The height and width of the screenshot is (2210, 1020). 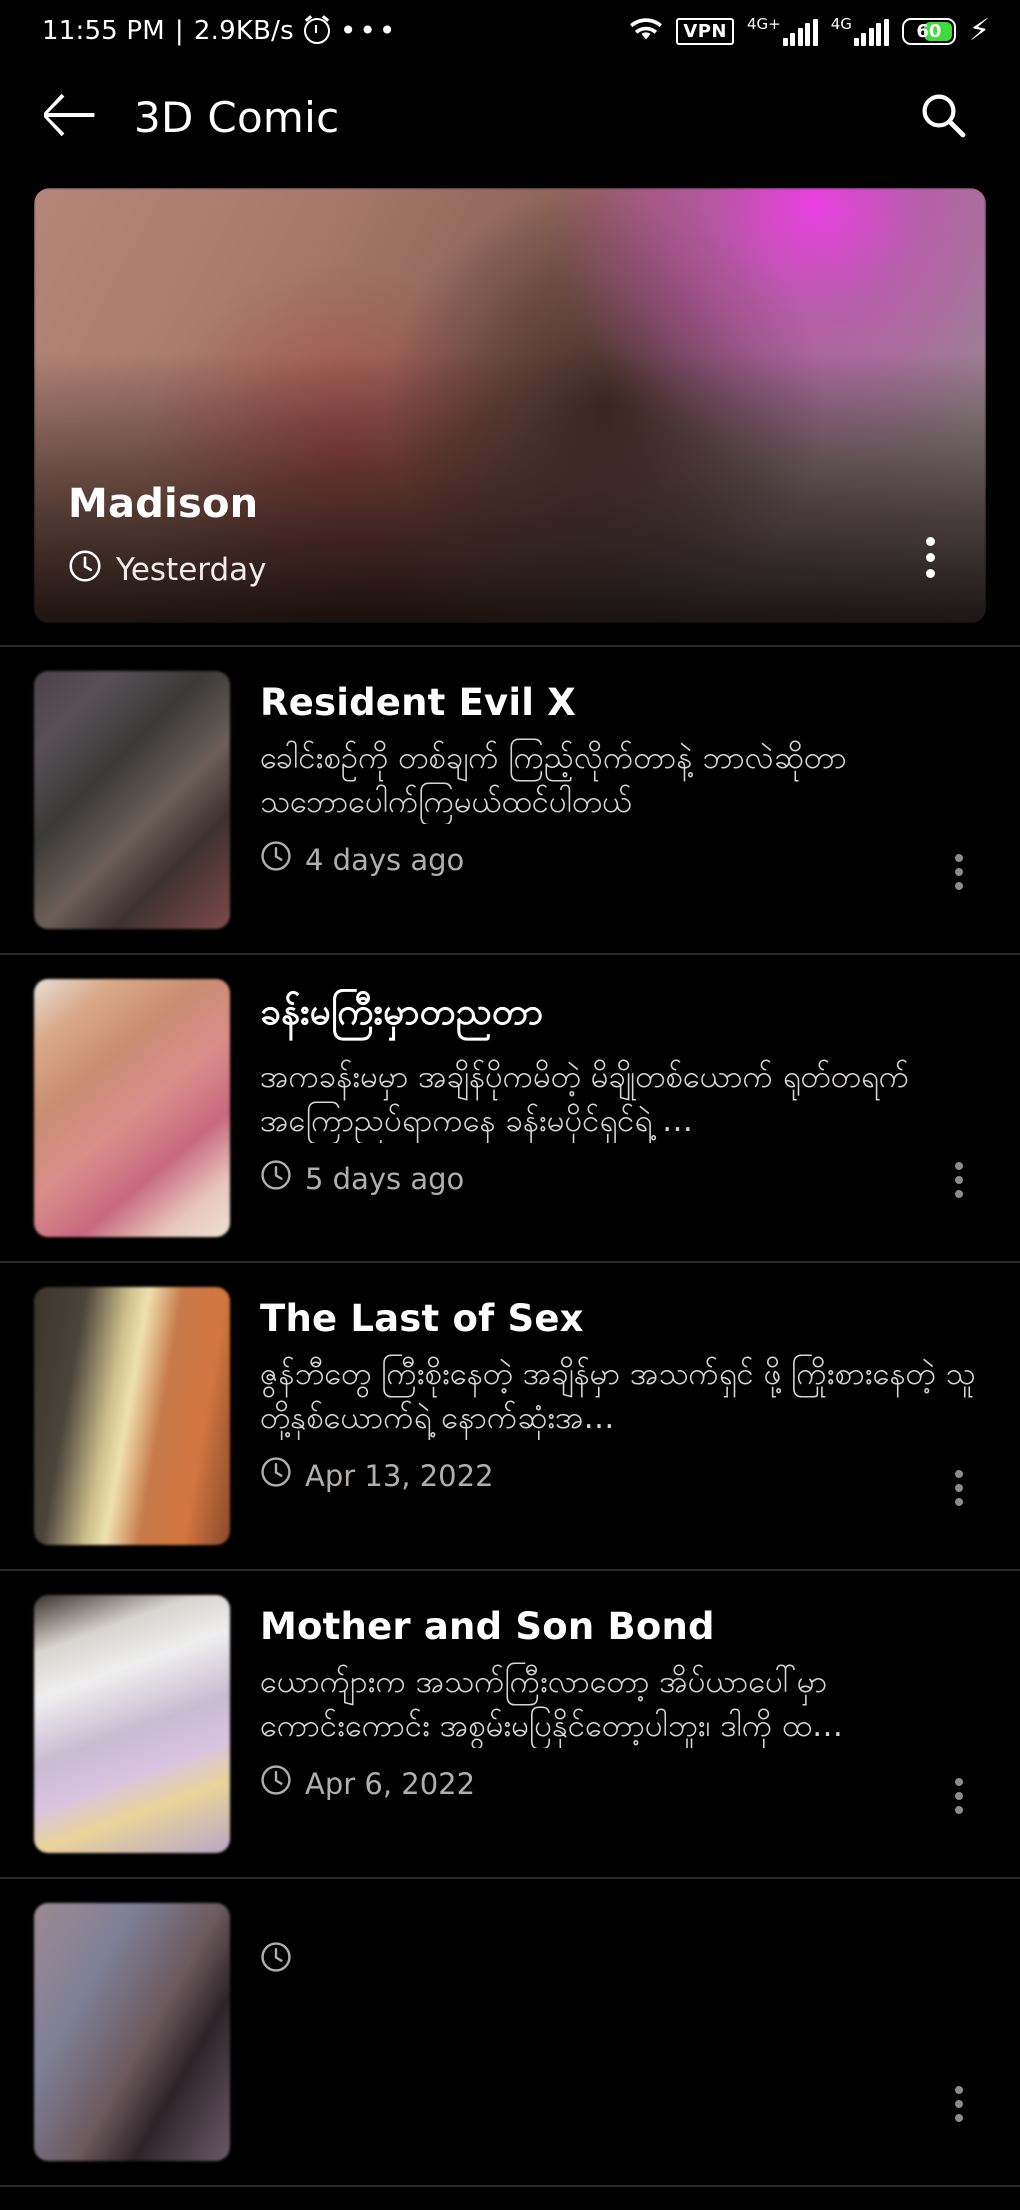 I want to click on list-item-date-row: 4 days ago, so click(x=625, y=859).